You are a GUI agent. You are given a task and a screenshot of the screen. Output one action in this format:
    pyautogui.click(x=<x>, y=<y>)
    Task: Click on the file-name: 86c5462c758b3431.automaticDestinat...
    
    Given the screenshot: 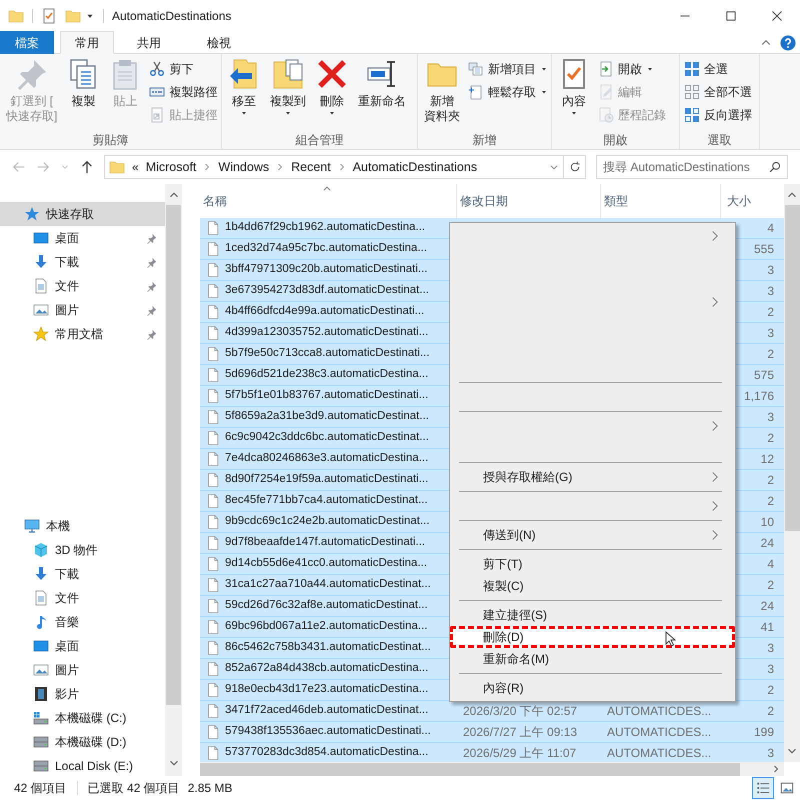 What is the action you would take?
    pyautogui.click(x=328, y=648)
    